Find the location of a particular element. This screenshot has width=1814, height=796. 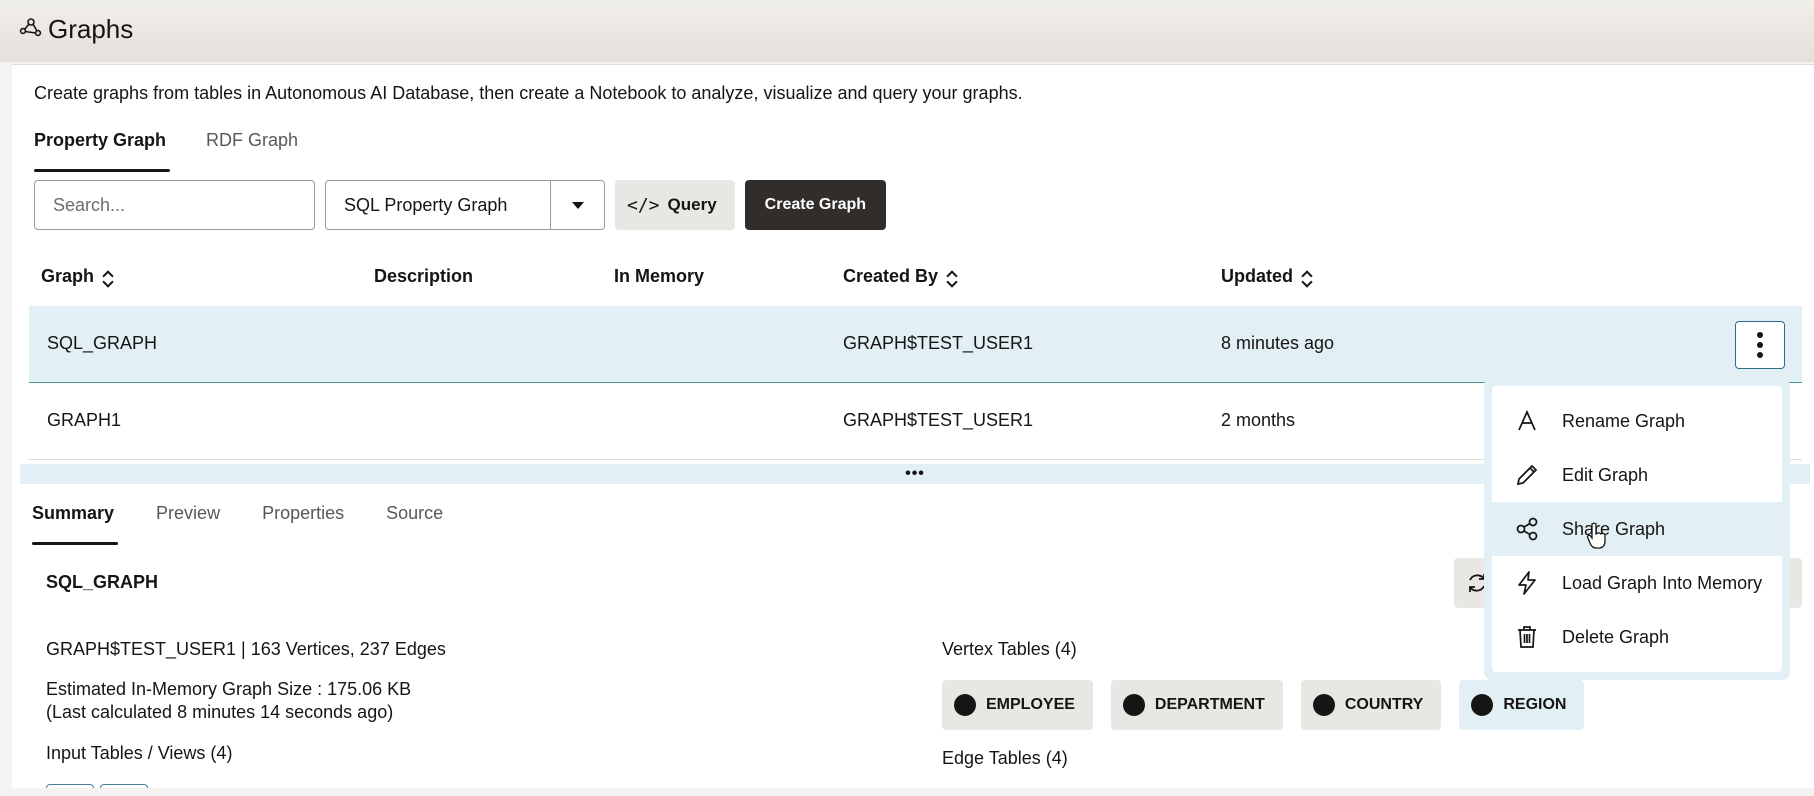

column-label: In Memory is located at coordinates (659, 276).